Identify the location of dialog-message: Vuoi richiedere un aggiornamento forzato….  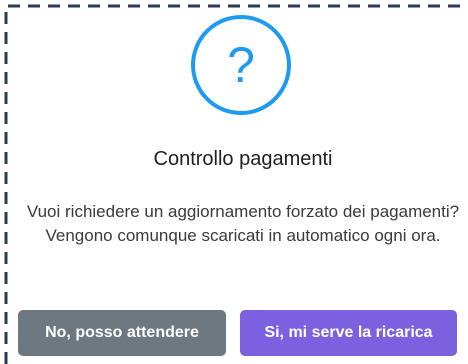
(243, 223).